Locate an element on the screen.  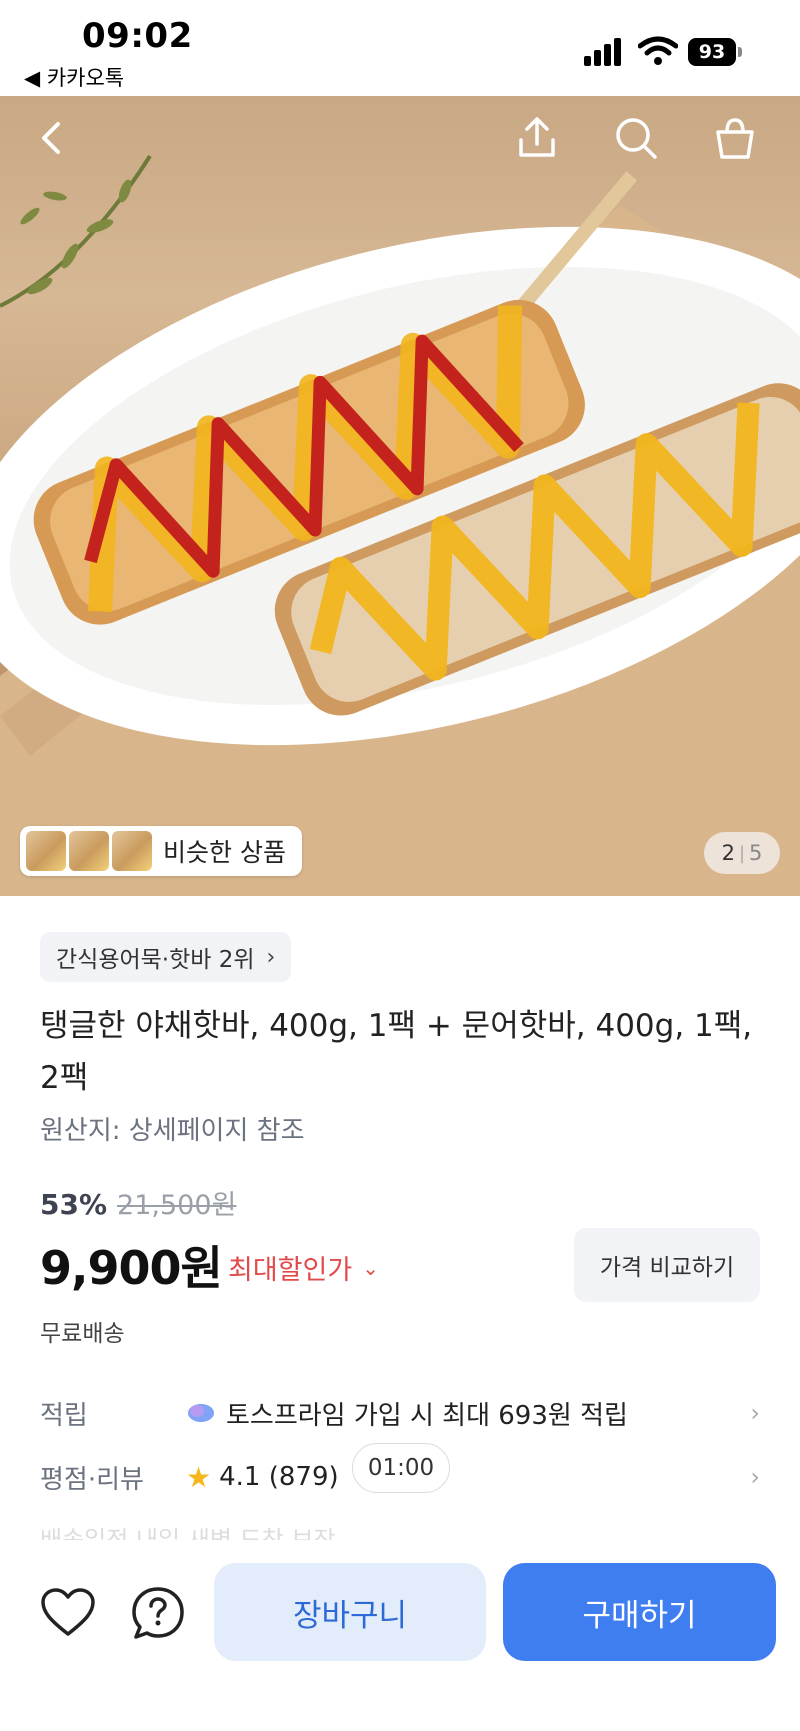
category-rank-chip: 간식용어묵·핫바 2위 › is located at coordinates (166, 957).